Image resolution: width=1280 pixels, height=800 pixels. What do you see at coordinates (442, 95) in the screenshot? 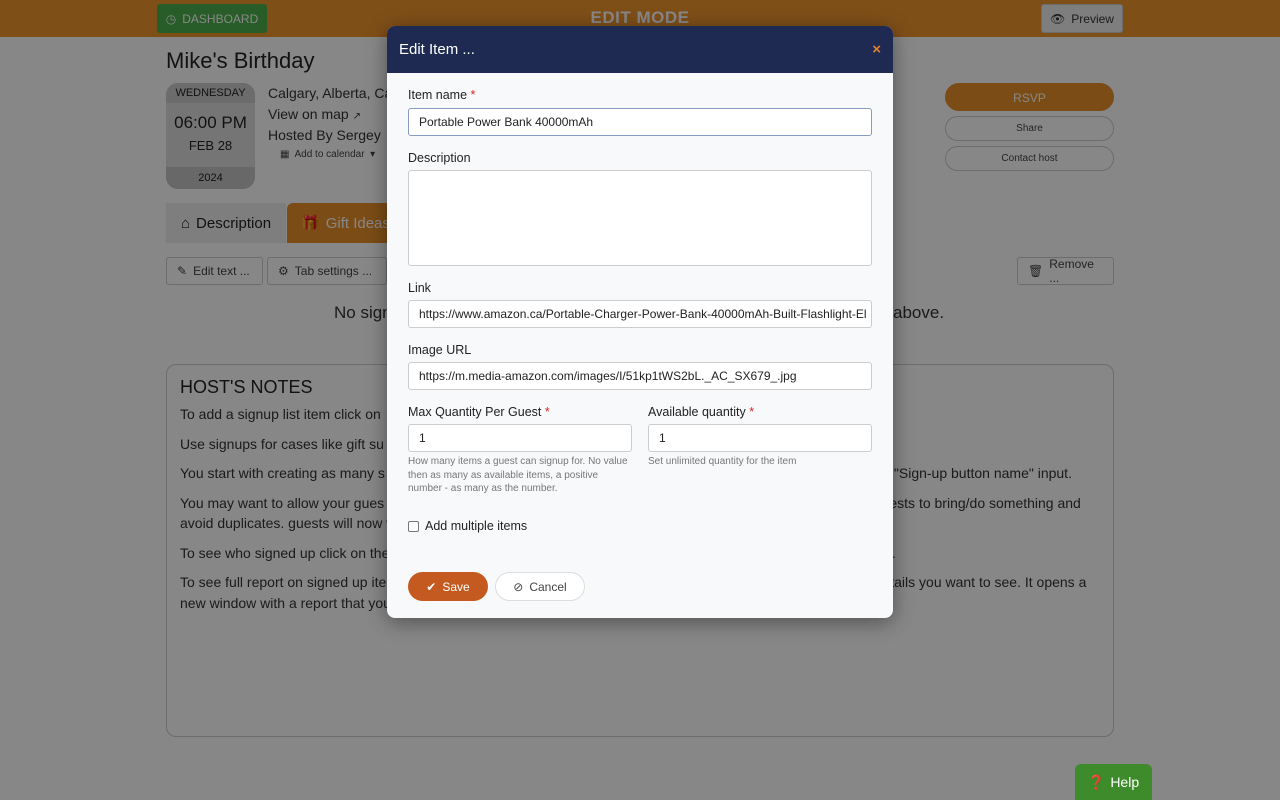
I see `item-name-label: Item name *` at bounding box center [442, 95].